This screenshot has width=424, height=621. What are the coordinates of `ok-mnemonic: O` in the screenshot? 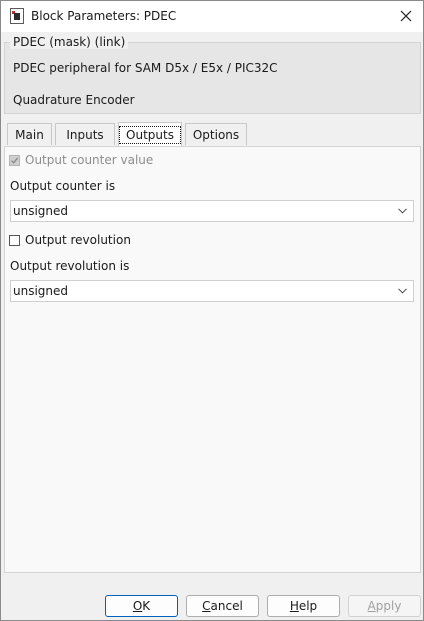 It's located at (137, 606).